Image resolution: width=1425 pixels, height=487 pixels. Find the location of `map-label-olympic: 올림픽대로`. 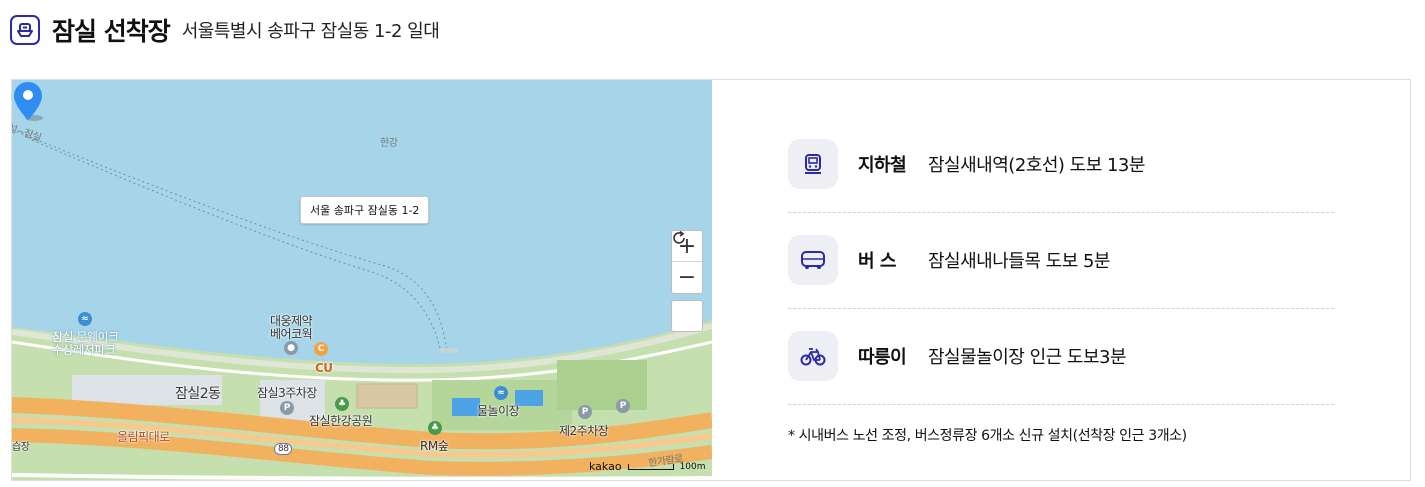

map-label-olympic: 올림픽대로 is located at coordinates (143, 437).